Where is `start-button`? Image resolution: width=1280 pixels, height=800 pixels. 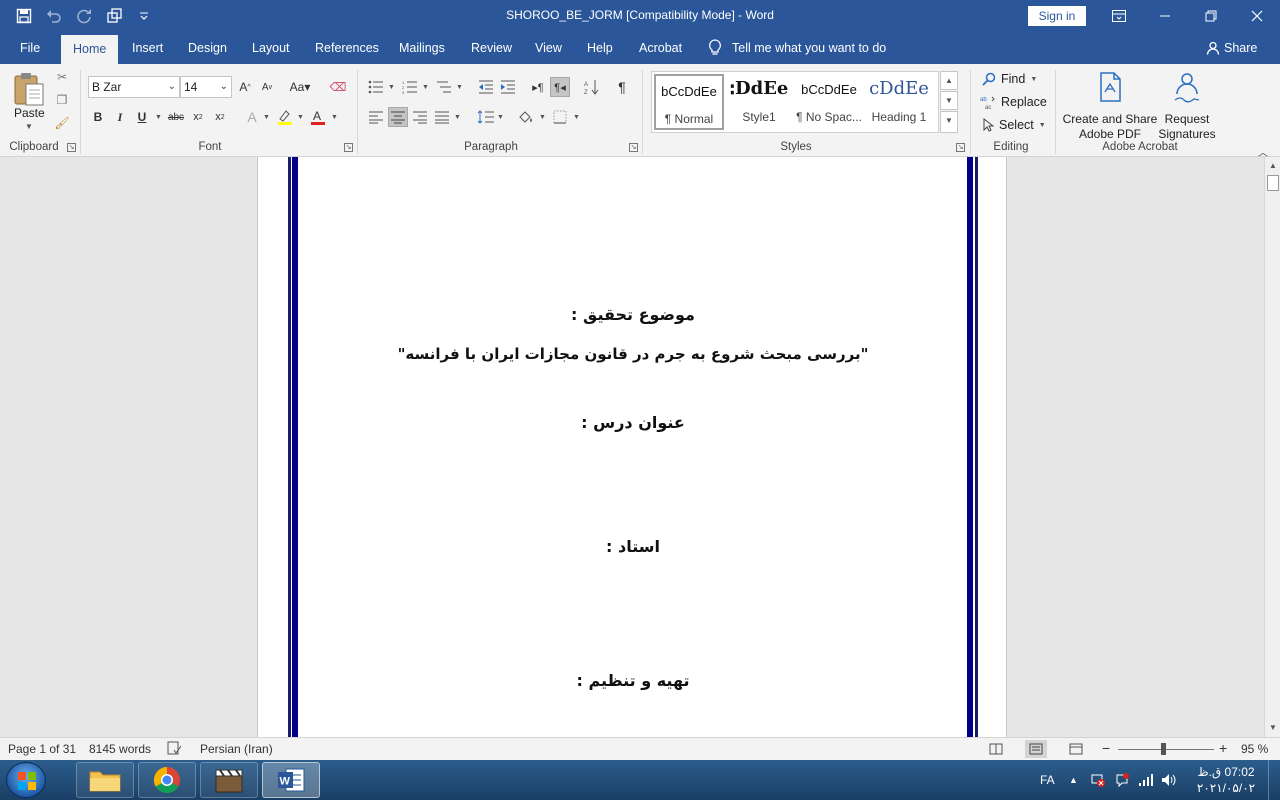
start-button is located at coordinates (26, 780).